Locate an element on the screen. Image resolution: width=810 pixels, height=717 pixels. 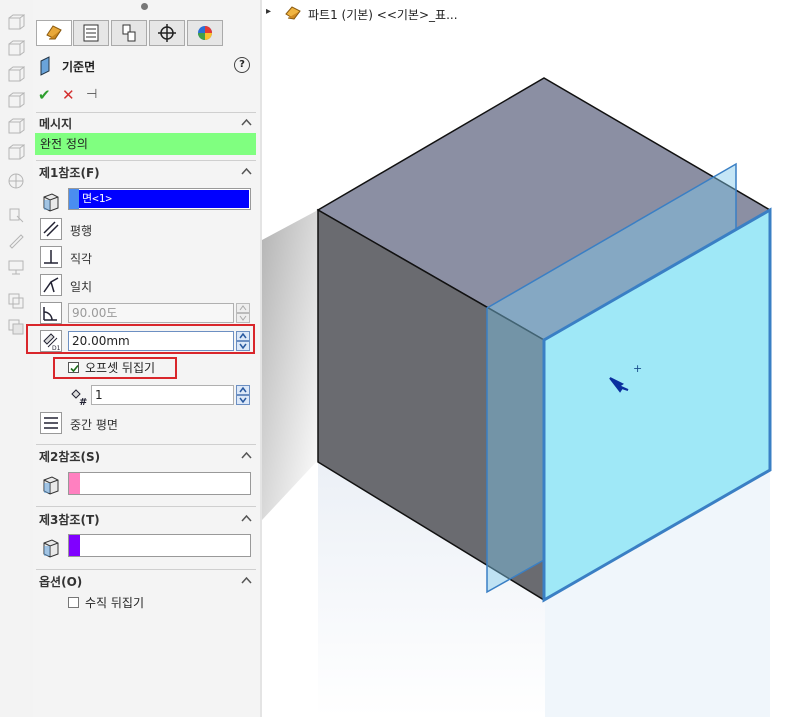
display-tool-icon is located at coordinates (16, 267).